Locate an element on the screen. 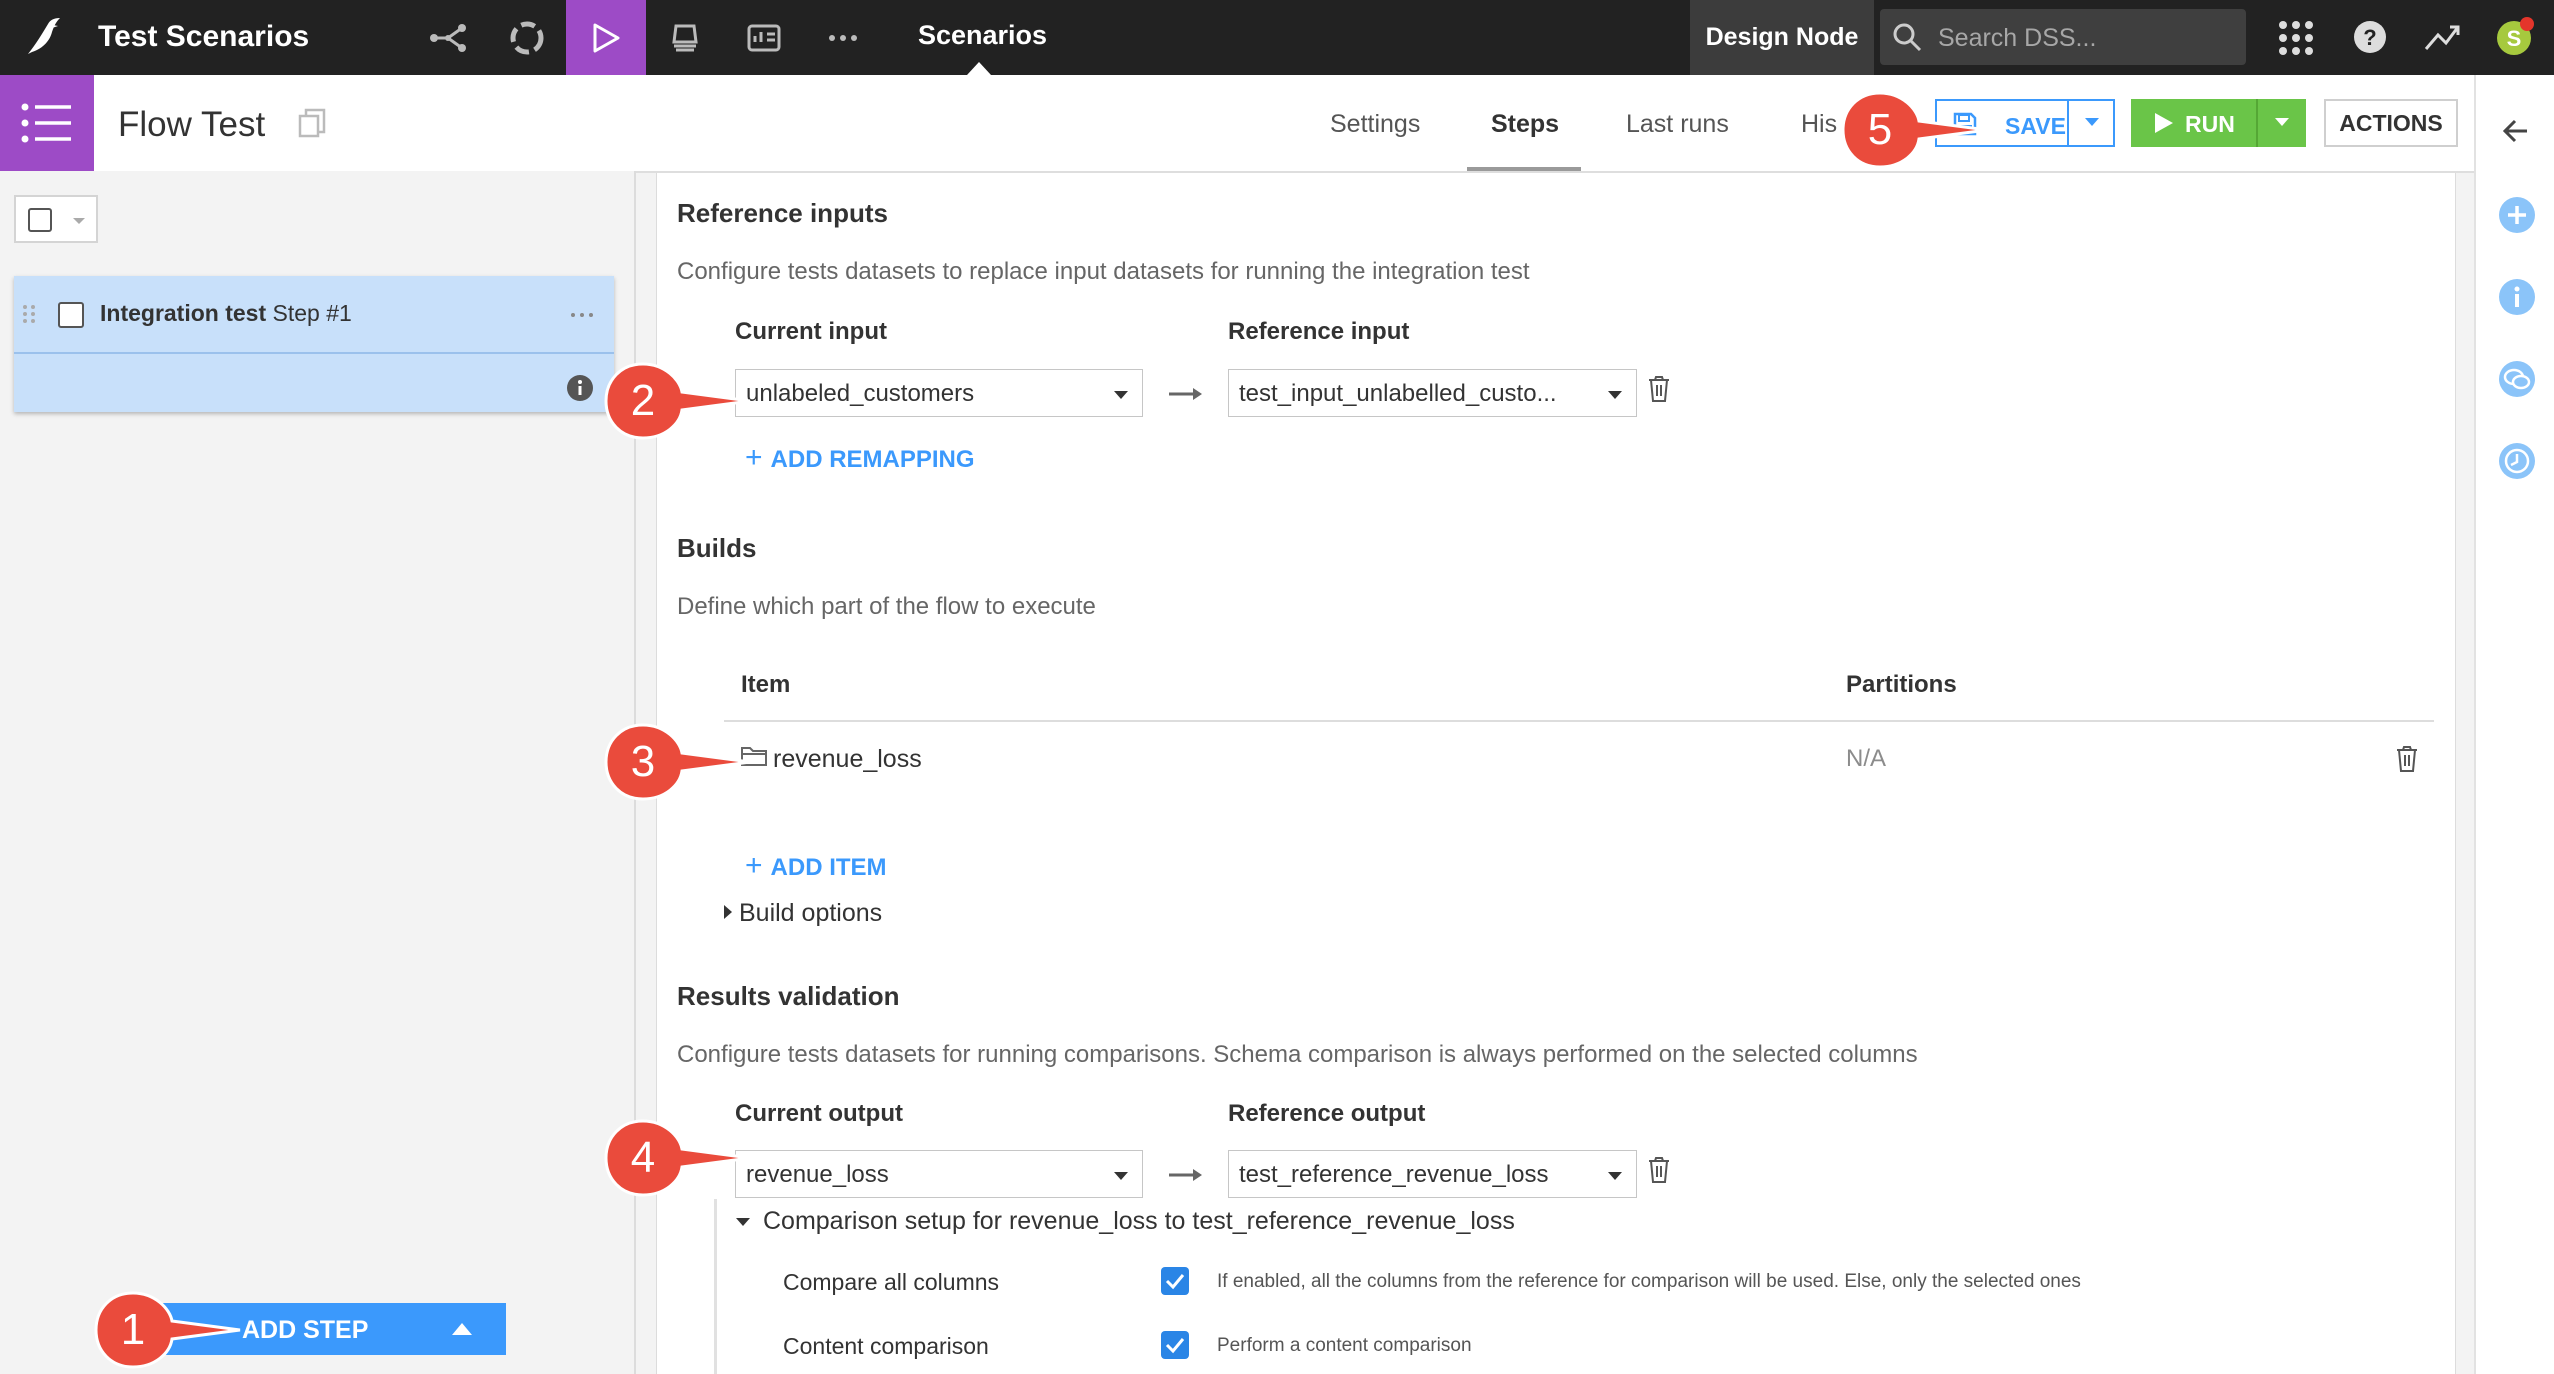  active-tab-indicator is located at coordinates (1524, 169).